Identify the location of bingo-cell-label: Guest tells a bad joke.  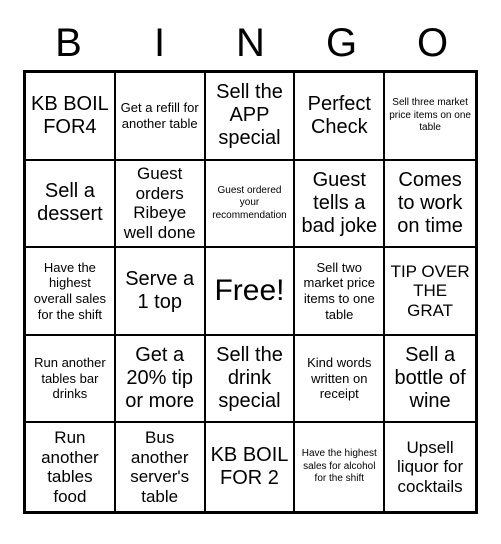
(339, 202).